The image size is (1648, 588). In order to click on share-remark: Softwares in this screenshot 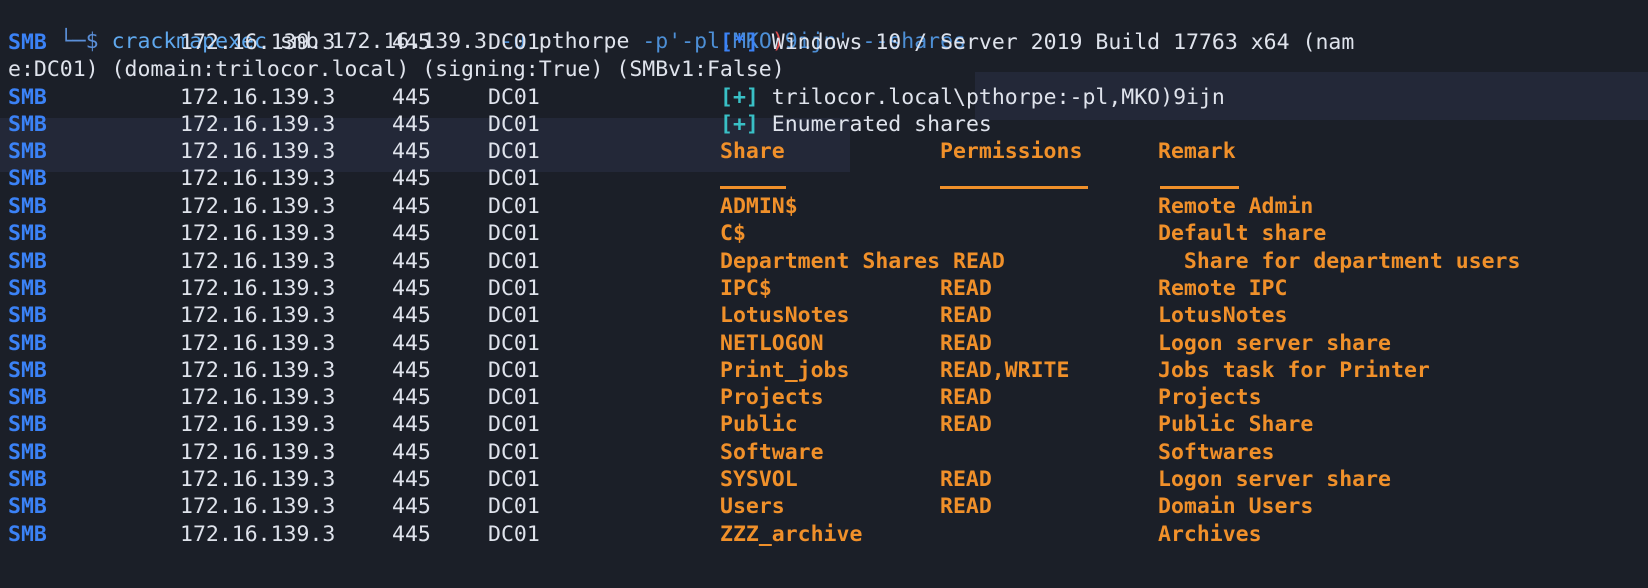, I will do `click(1216, 452)`.